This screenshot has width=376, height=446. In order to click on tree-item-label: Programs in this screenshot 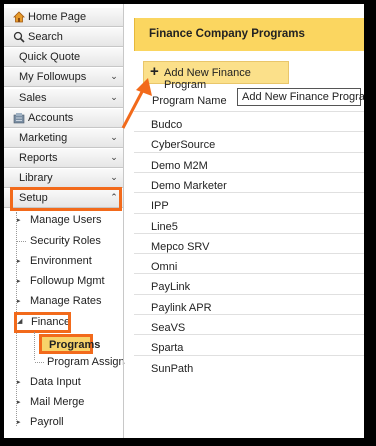, I will do `click(75, 345)`.